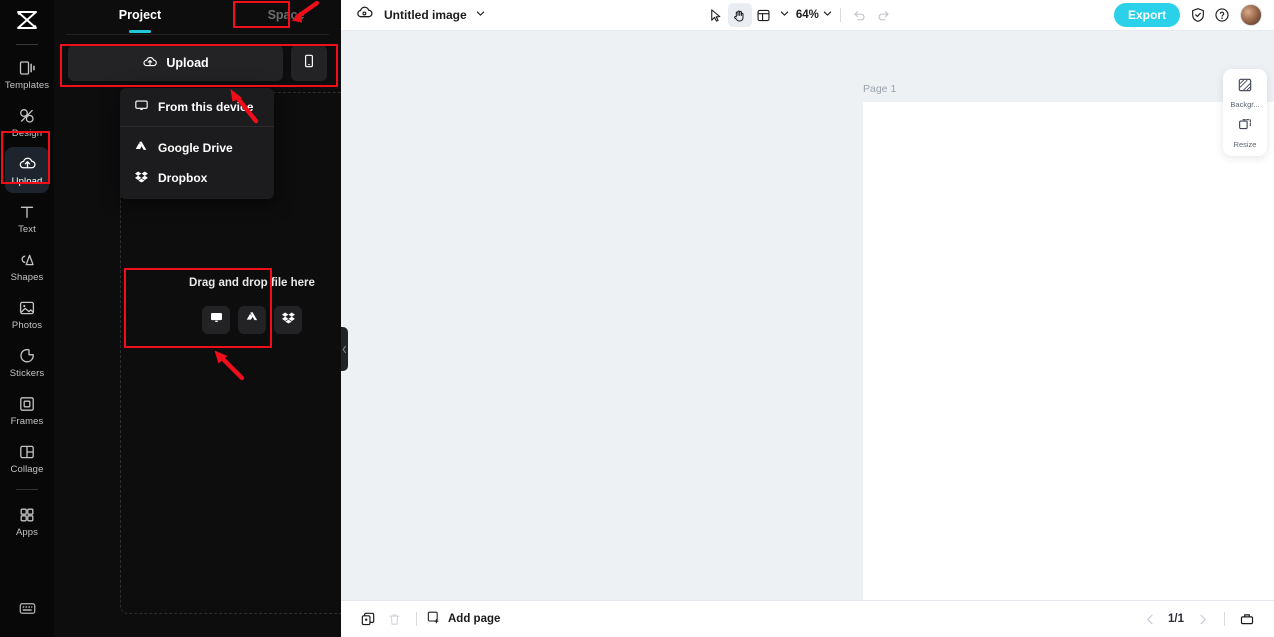 This screenshot has width=1274, height=637. What do you see at coordinates (884, 15) in the screenshot?
I see `redo-icon` at bounding box center [884, 15].